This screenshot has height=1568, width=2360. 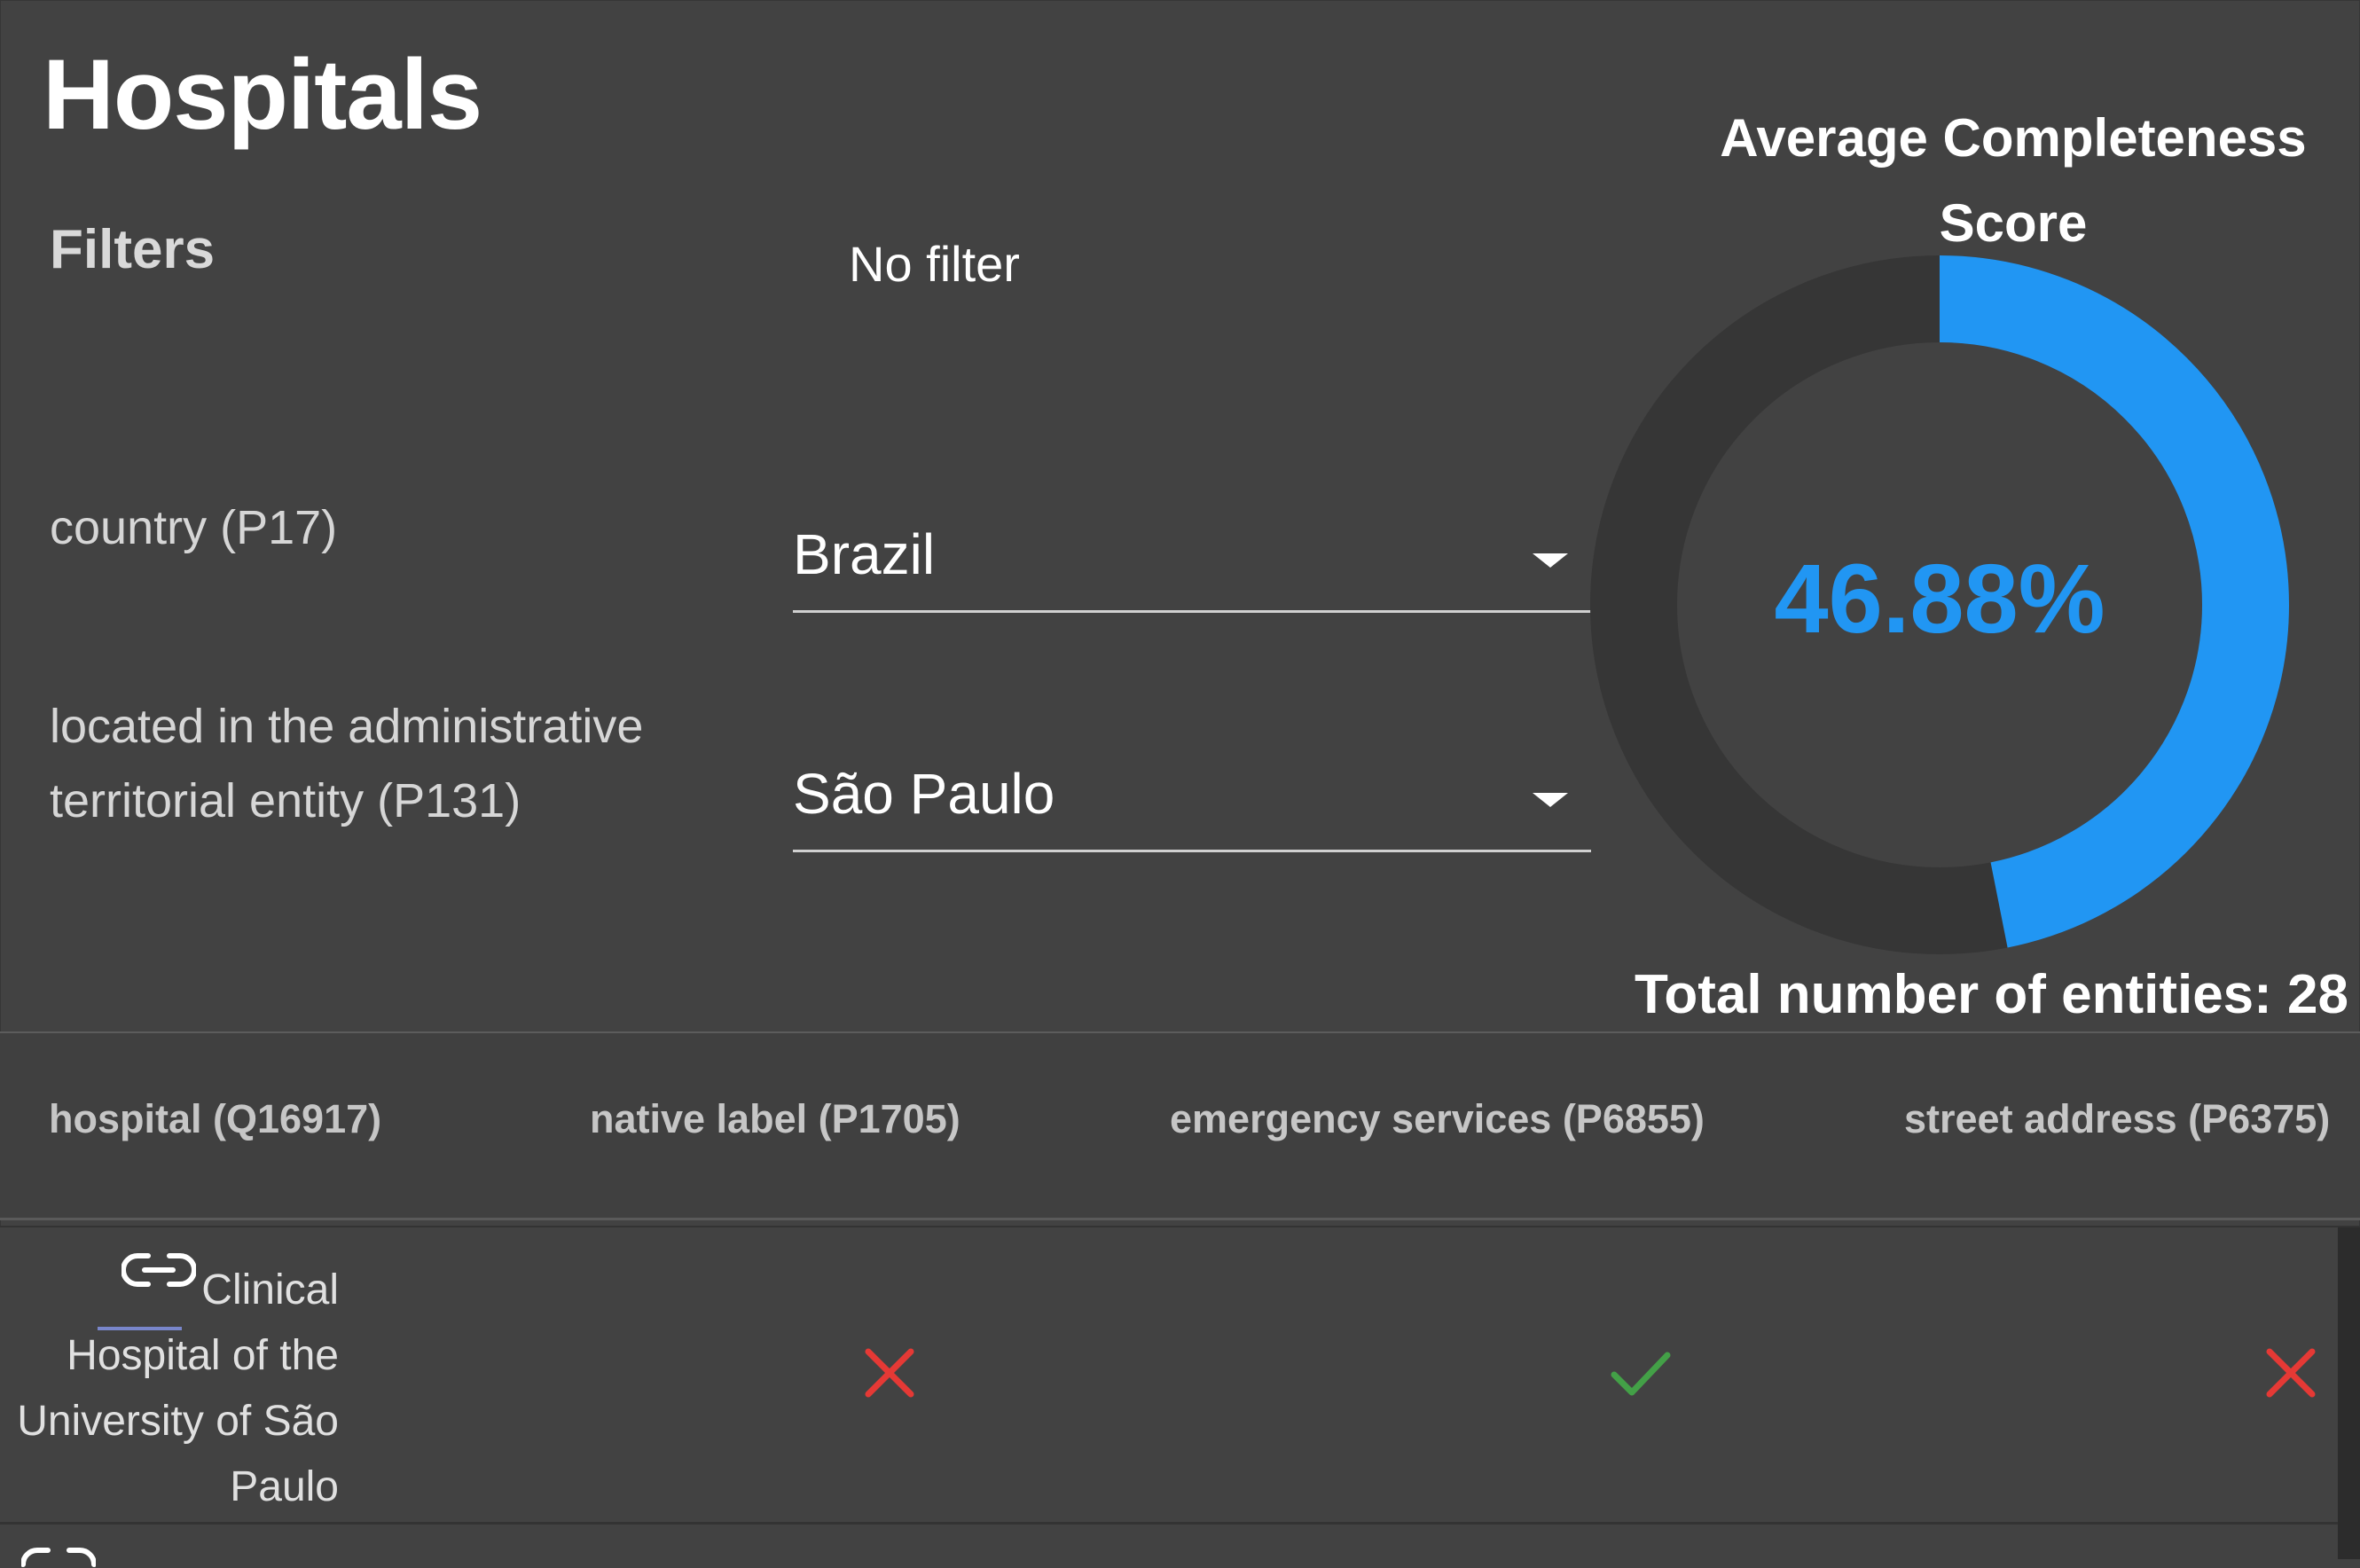 What do you see at coordinates (934, 264) in the screenshot?
I see `no-filter-option: No filter` at bounding box center [934, 264].